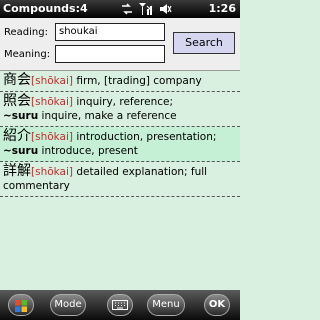  What do you see at coordinates (17, 171) in the screenshot?
I see `entry-kanji: 詳解` at bounding box center [17, 171].